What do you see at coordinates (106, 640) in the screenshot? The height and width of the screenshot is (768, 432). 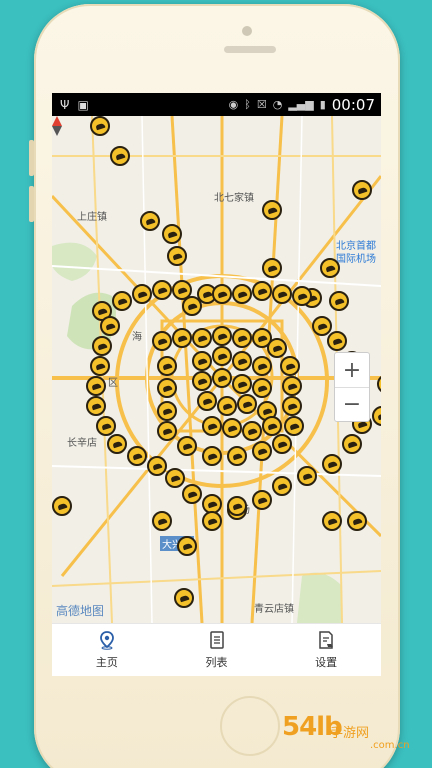 I see `location-pin-icon` at bounding box center [106, 640].